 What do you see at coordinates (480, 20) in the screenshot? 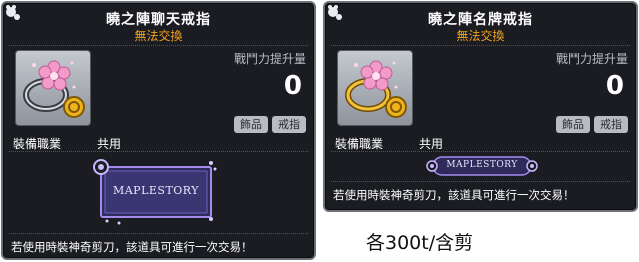
I see `item-name: 曉之陣名牌戒指` at bounding box center [480, 20].